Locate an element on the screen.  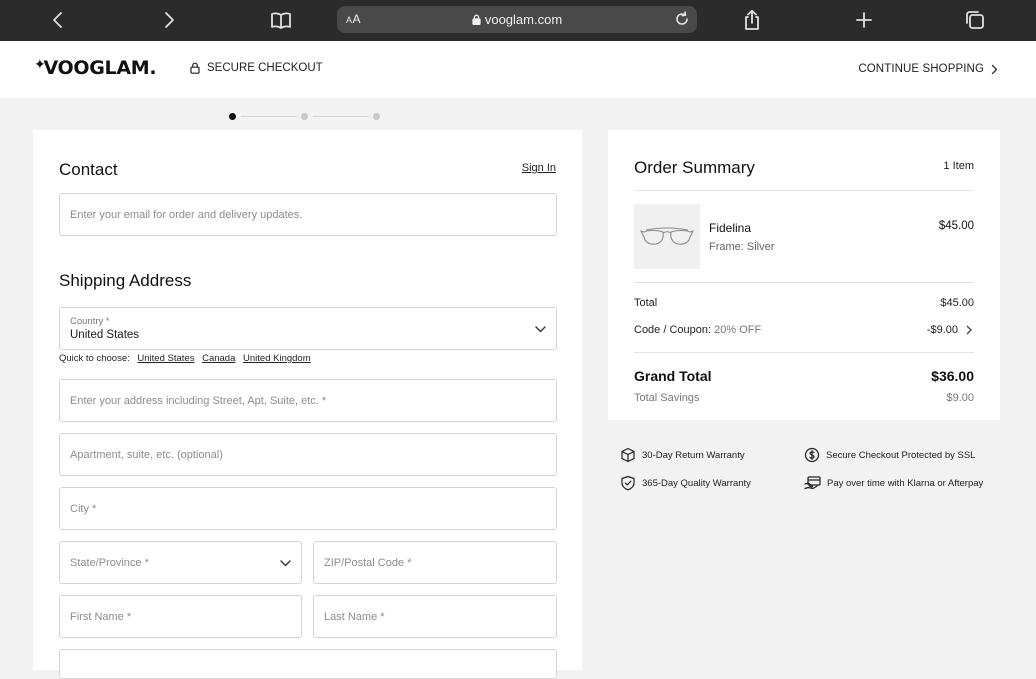
card-pay-icon is located at coordinates (812, 483).